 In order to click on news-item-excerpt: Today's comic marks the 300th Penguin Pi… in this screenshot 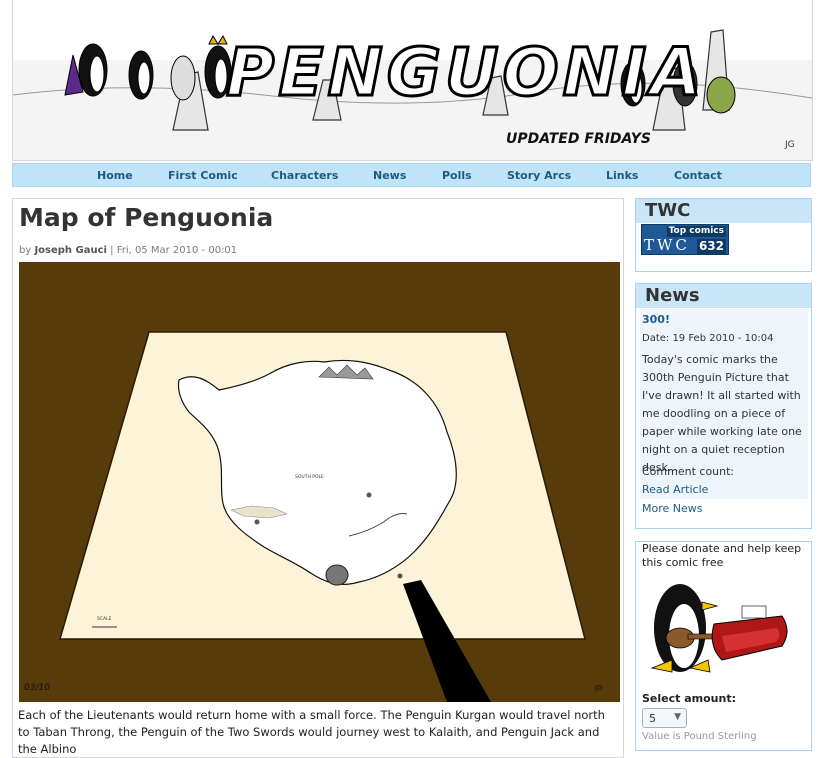, I will do `click(722, 413)`.